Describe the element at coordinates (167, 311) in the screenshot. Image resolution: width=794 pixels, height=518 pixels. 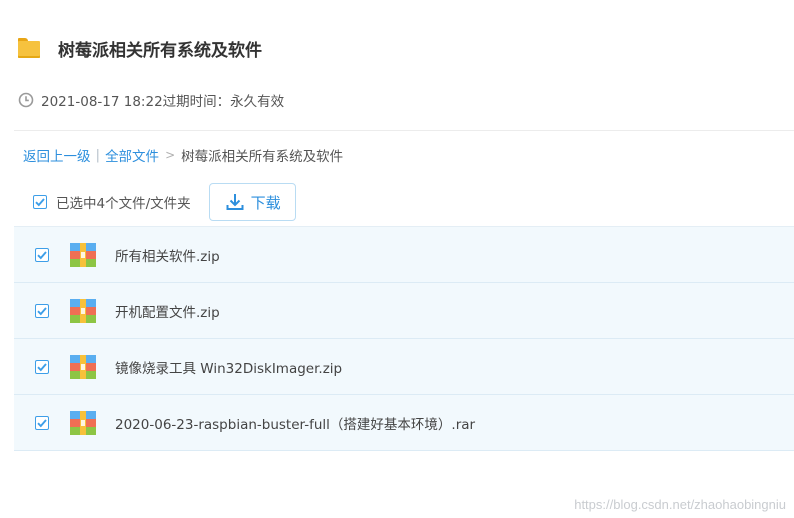
I see `file-name: 开机配置文件.zip` at that location.